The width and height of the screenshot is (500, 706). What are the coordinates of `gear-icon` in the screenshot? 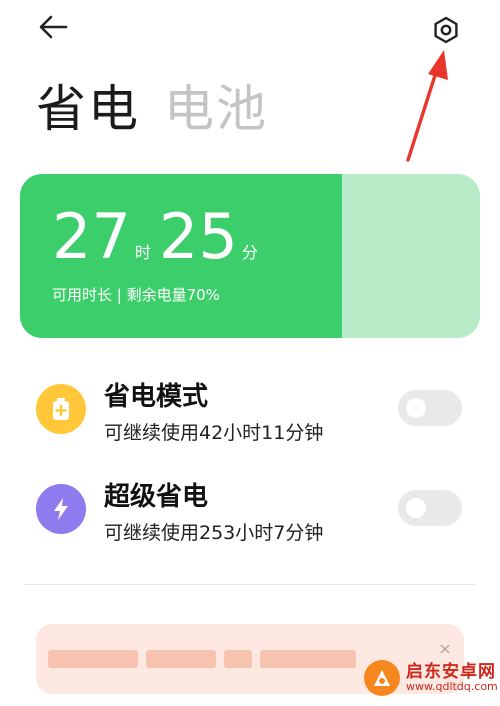 It's located at (446, 30).